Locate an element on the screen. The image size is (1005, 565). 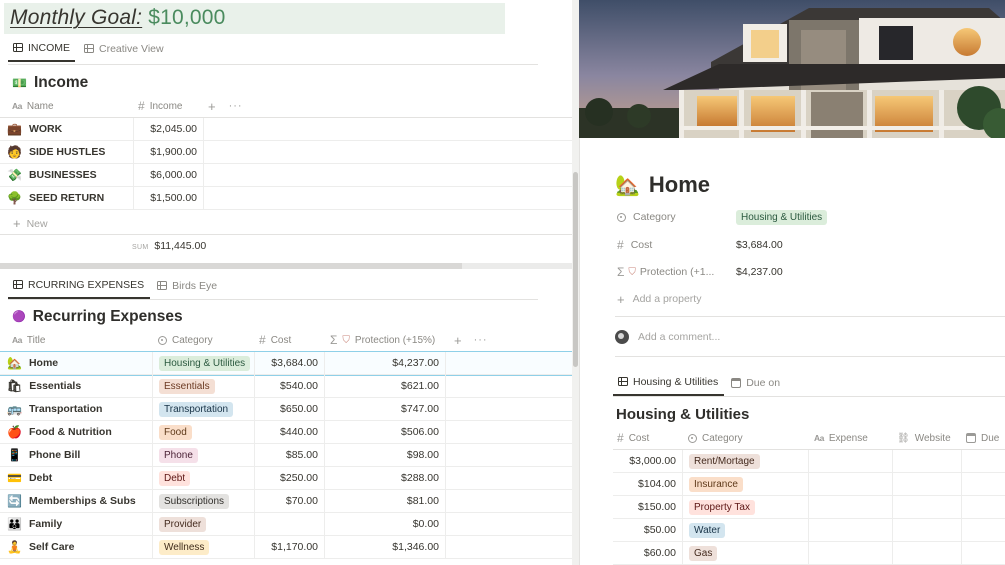
utilities-column-headers: # Cost Category Aa Expense ⛓ Website Due is located at coordinates (811, 438).